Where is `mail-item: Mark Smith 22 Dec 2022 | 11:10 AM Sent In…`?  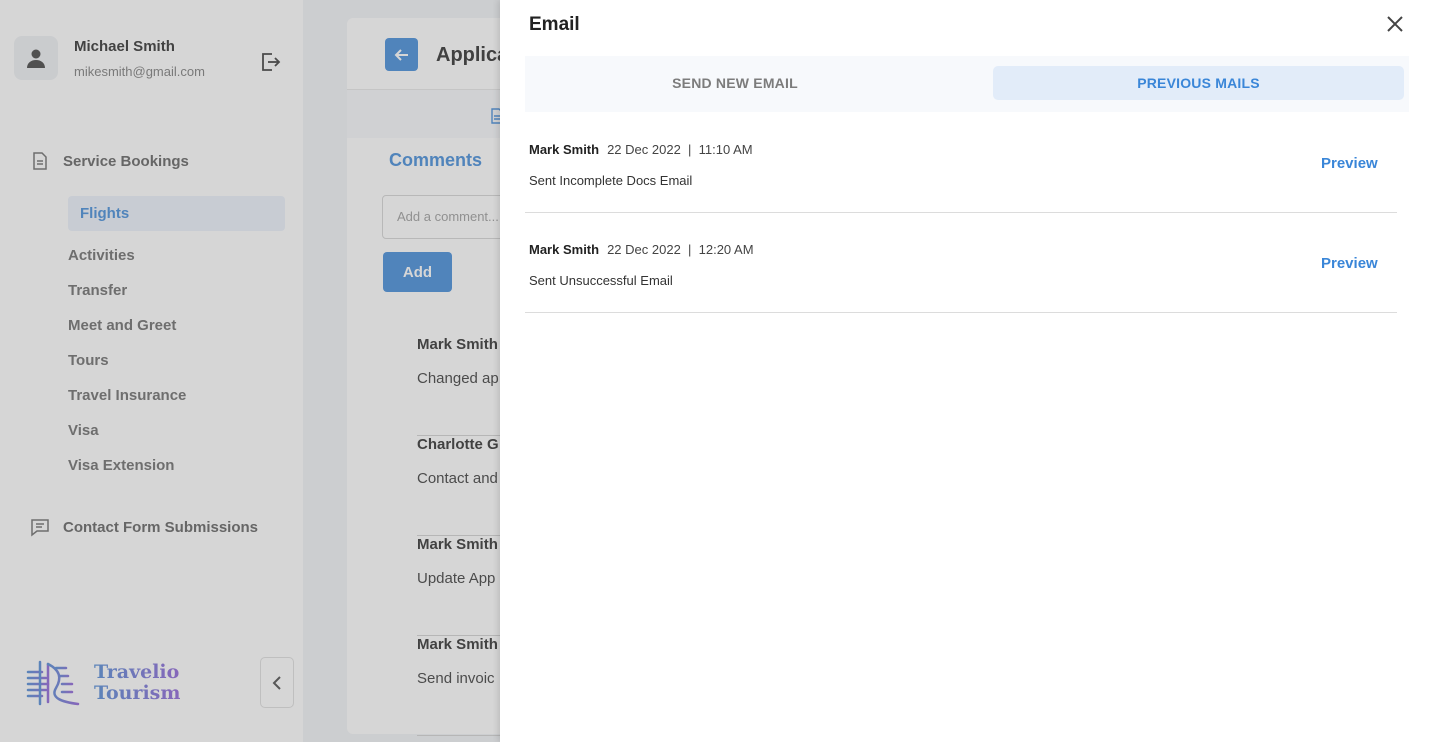
mail-item: Mark Smith 22 Dec 2022 | 11:10 AM Sent In… is located at coordinates (961, 163).